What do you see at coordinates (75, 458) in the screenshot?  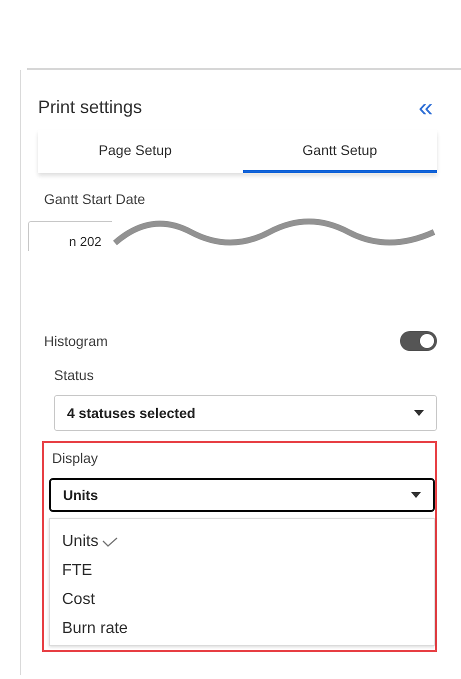 I see `field-label: Display` at bounding box center [75, 458].